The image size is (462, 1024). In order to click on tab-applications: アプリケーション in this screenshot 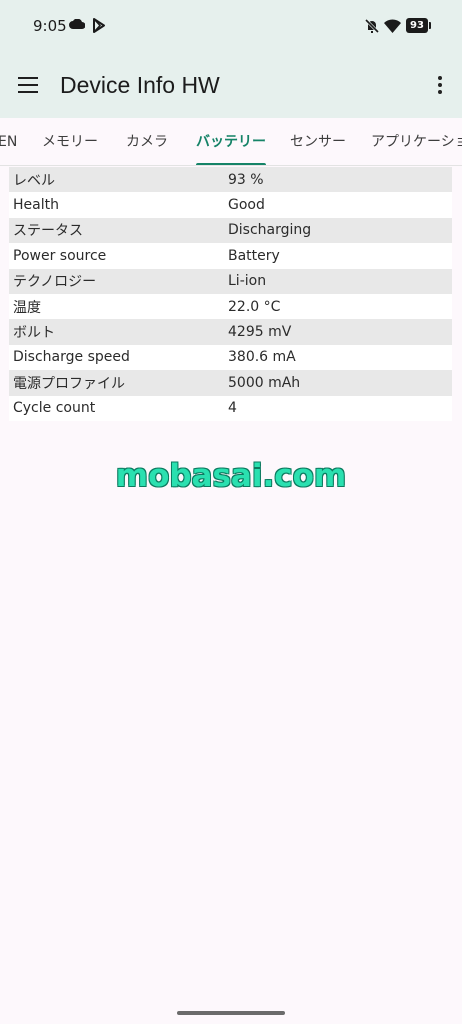, I will do `click(416, 141)`.